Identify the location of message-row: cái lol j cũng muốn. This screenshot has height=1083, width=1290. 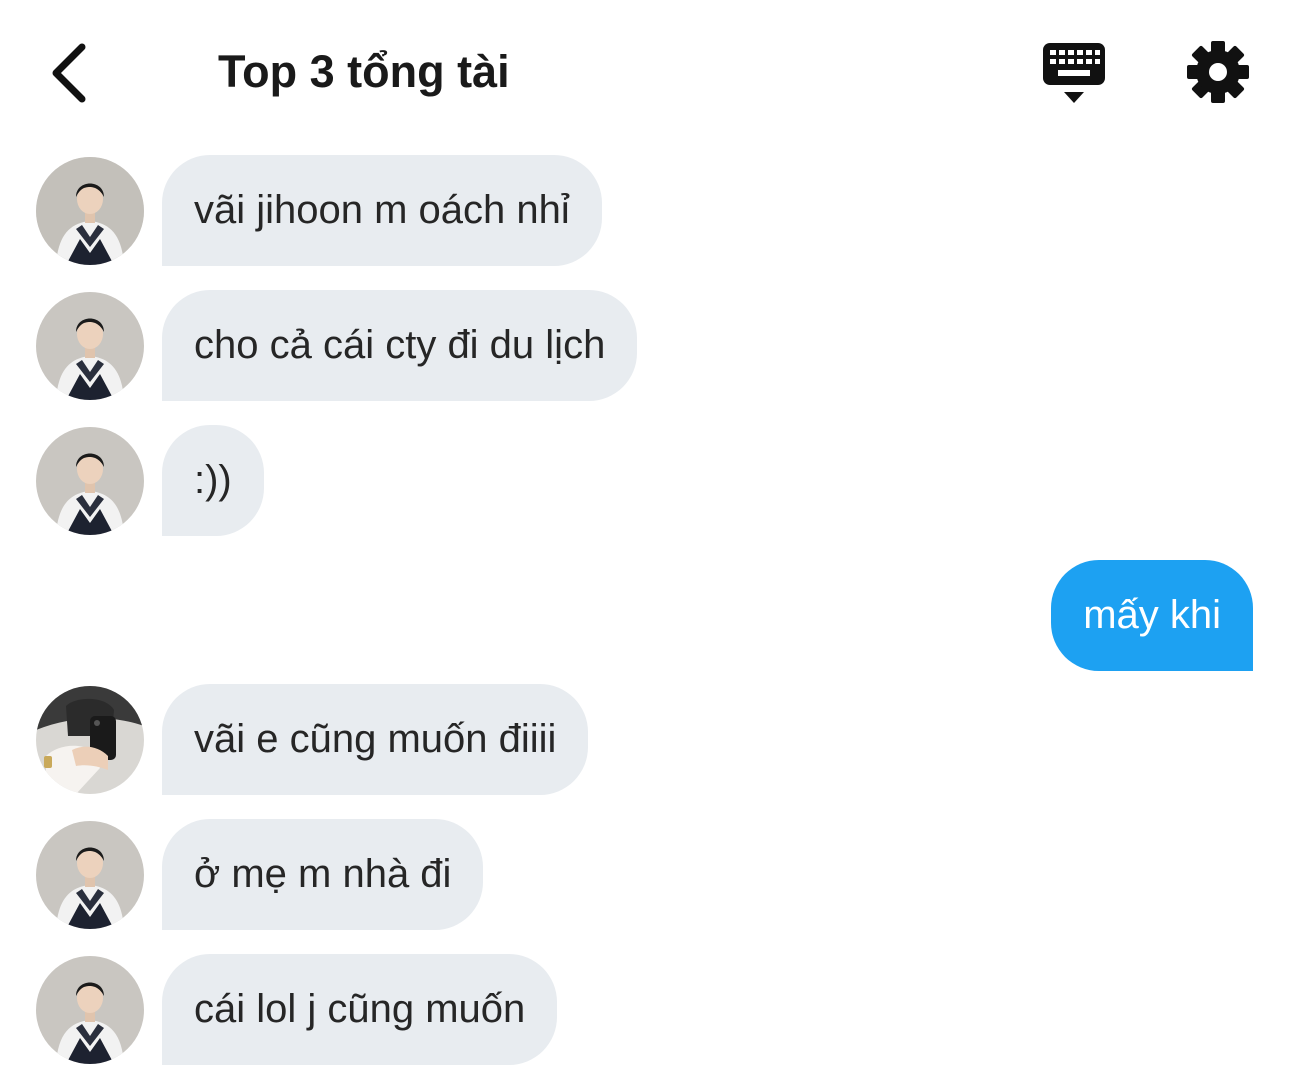
(645, 1010).